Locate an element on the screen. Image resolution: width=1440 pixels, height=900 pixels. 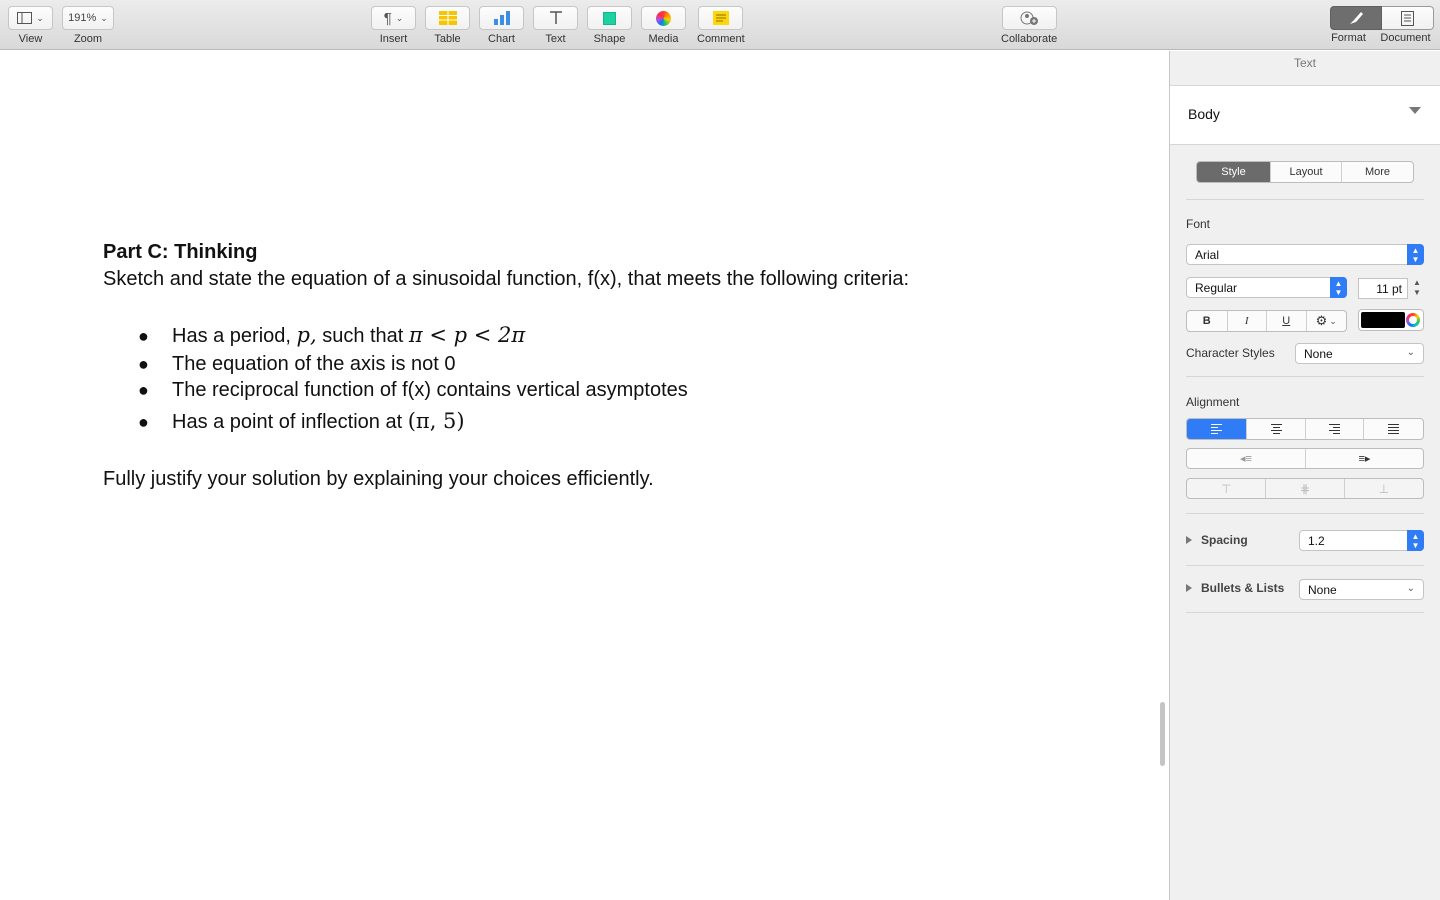
font-style-buttons: B I U ⚙ ⌄ is located at coordinates (1266, 321).